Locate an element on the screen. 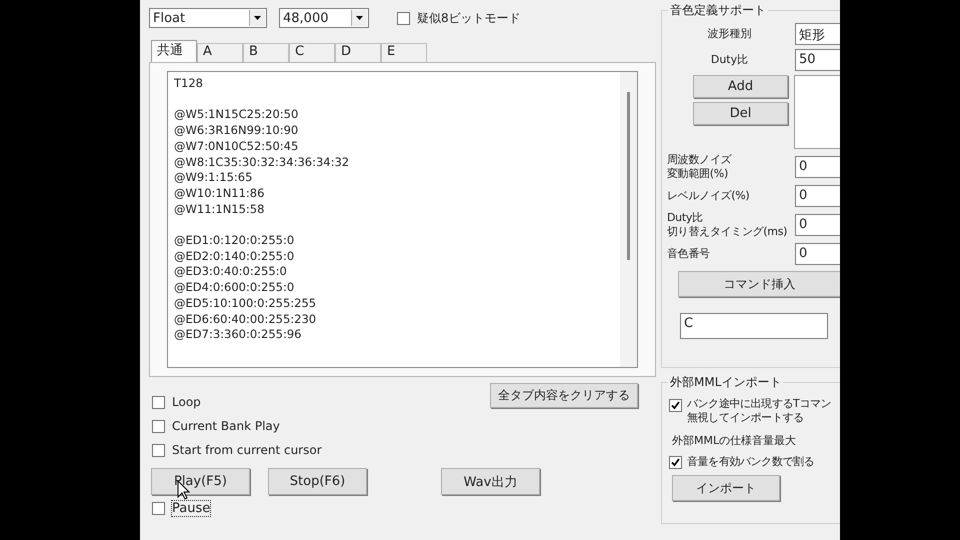  stop-button: Stop(F6) is located at coordinates (317, 481).